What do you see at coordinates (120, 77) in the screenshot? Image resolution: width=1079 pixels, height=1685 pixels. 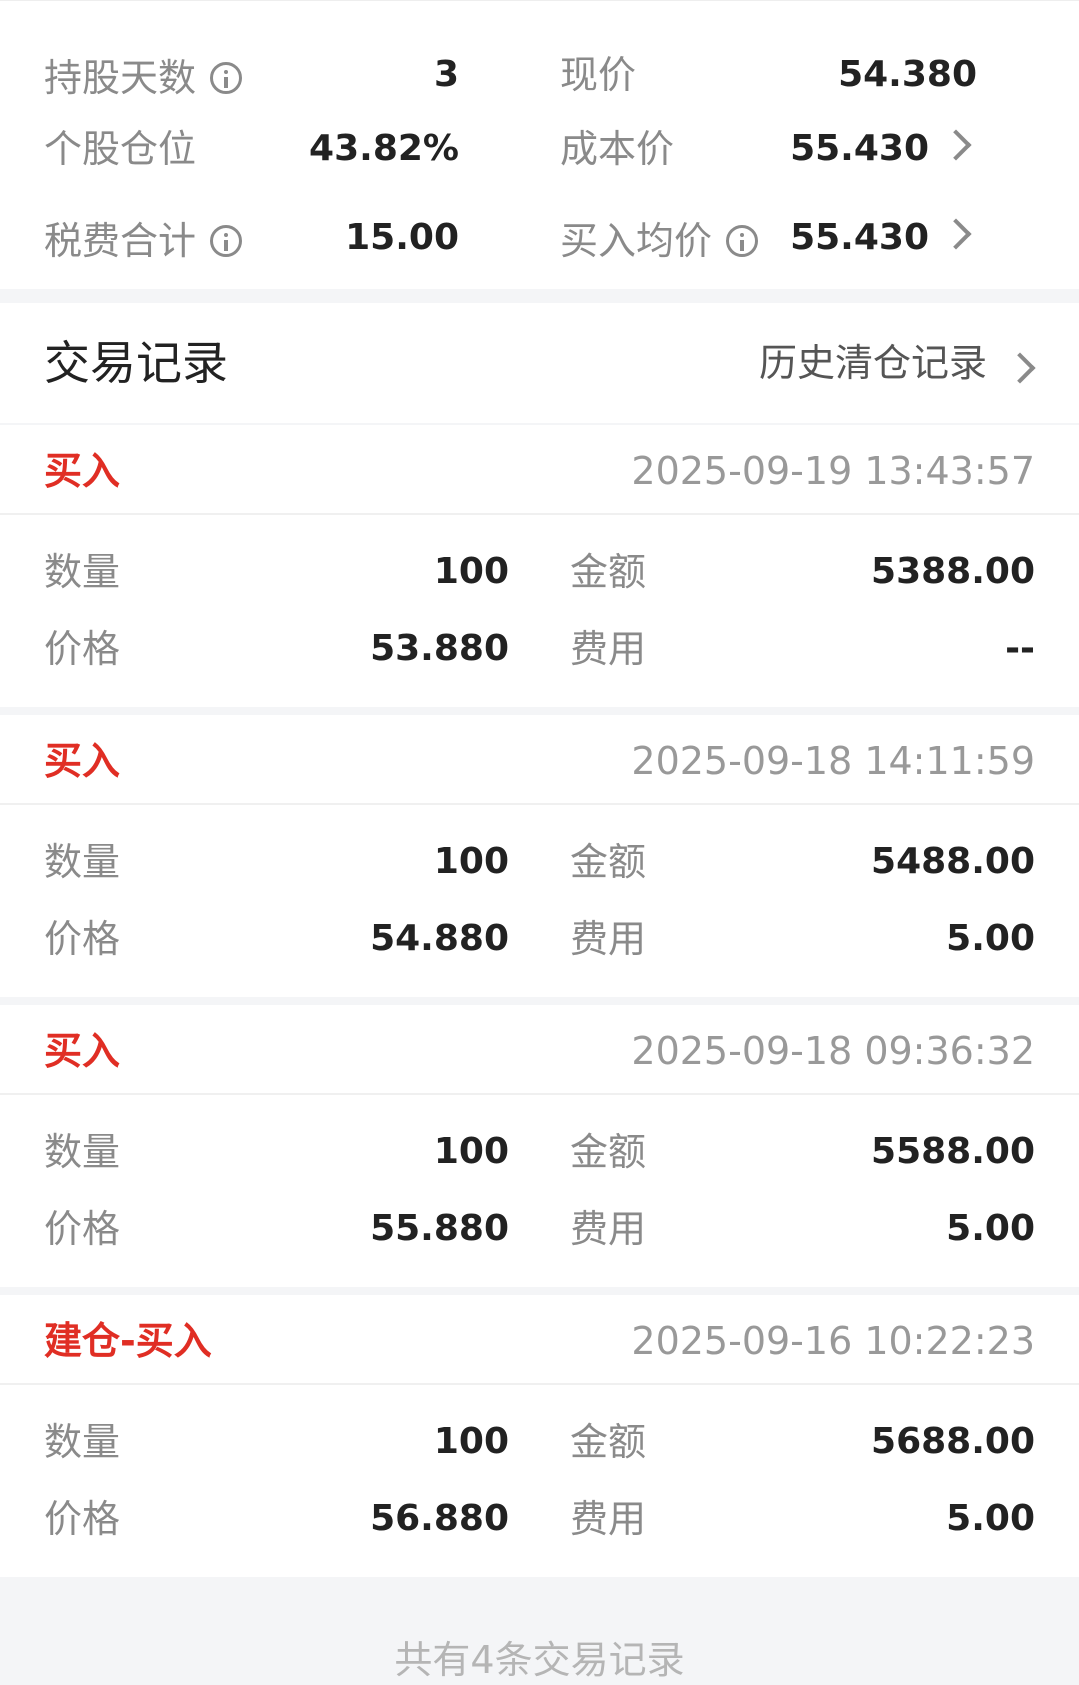 I see `holding-days-label-text: 持股天数` at bounding box center [120, 77].